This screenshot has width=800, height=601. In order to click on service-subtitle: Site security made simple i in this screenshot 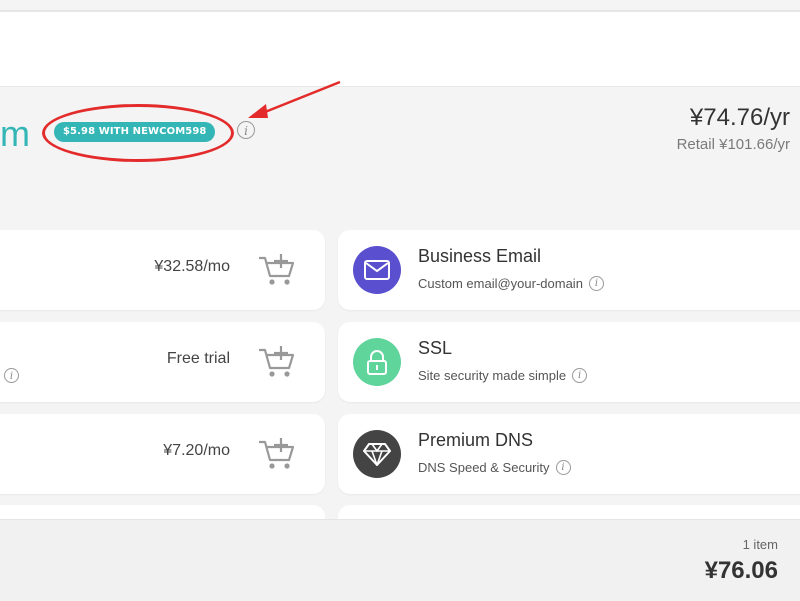, I will do `click(503, 375)`.